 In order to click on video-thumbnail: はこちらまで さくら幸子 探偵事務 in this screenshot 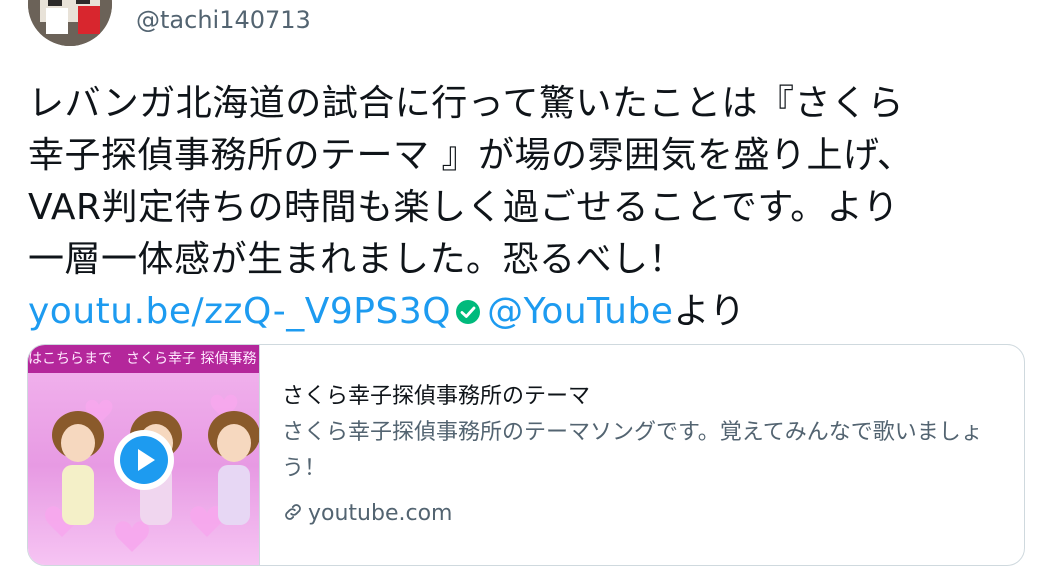, I will do `click(144, 455)`.